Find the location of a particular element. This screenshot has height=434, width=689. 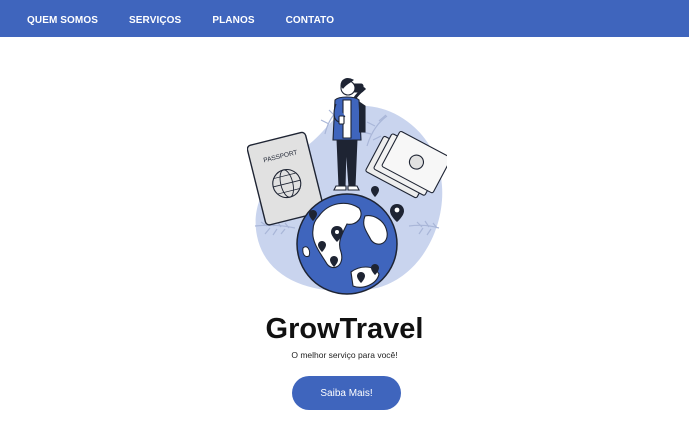

nav-item-quem-somos: QUEM SOMOS is located at coordinates (62, 19).